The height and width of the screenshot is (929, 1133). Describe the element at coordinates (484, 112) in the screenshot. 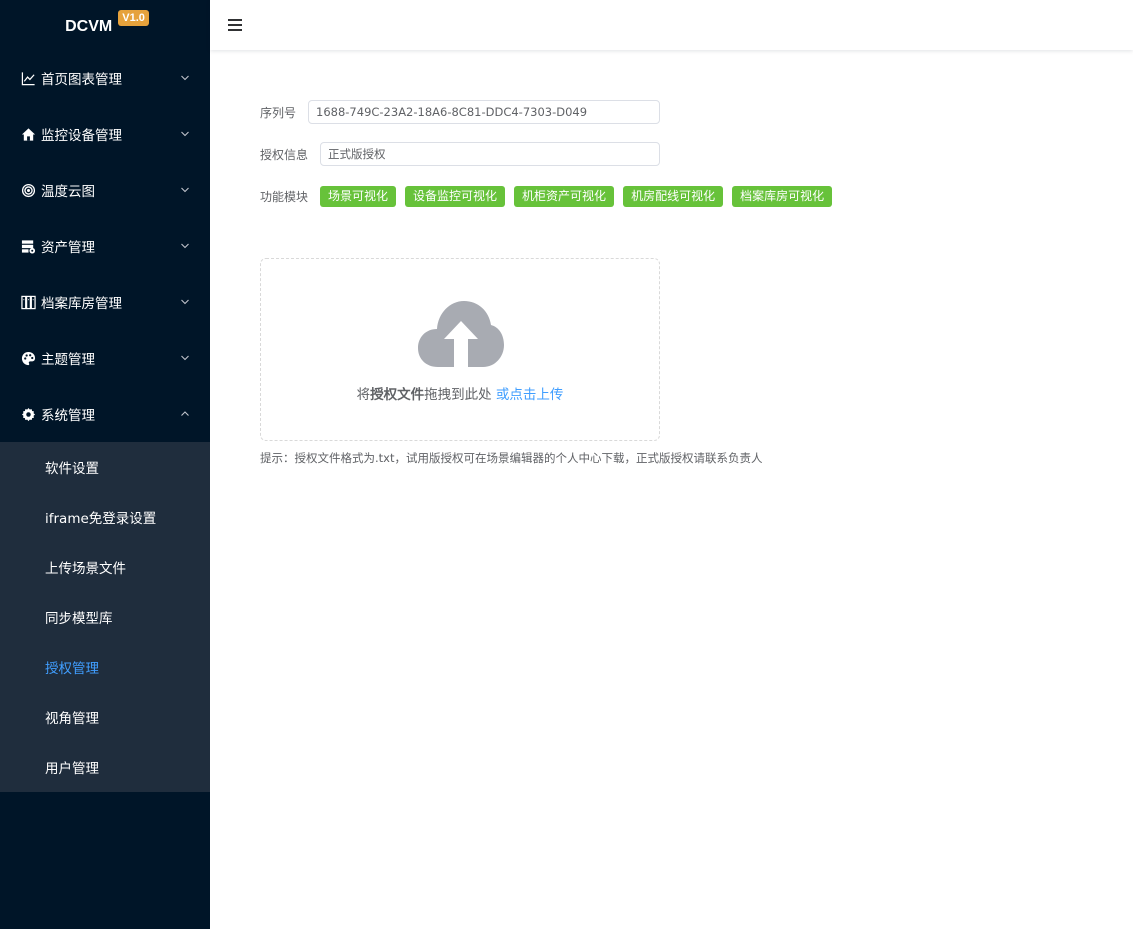

I see `serial-field: 1688-749C-23A2-18A6-8C81-DDC4-7303-D049` at that location.